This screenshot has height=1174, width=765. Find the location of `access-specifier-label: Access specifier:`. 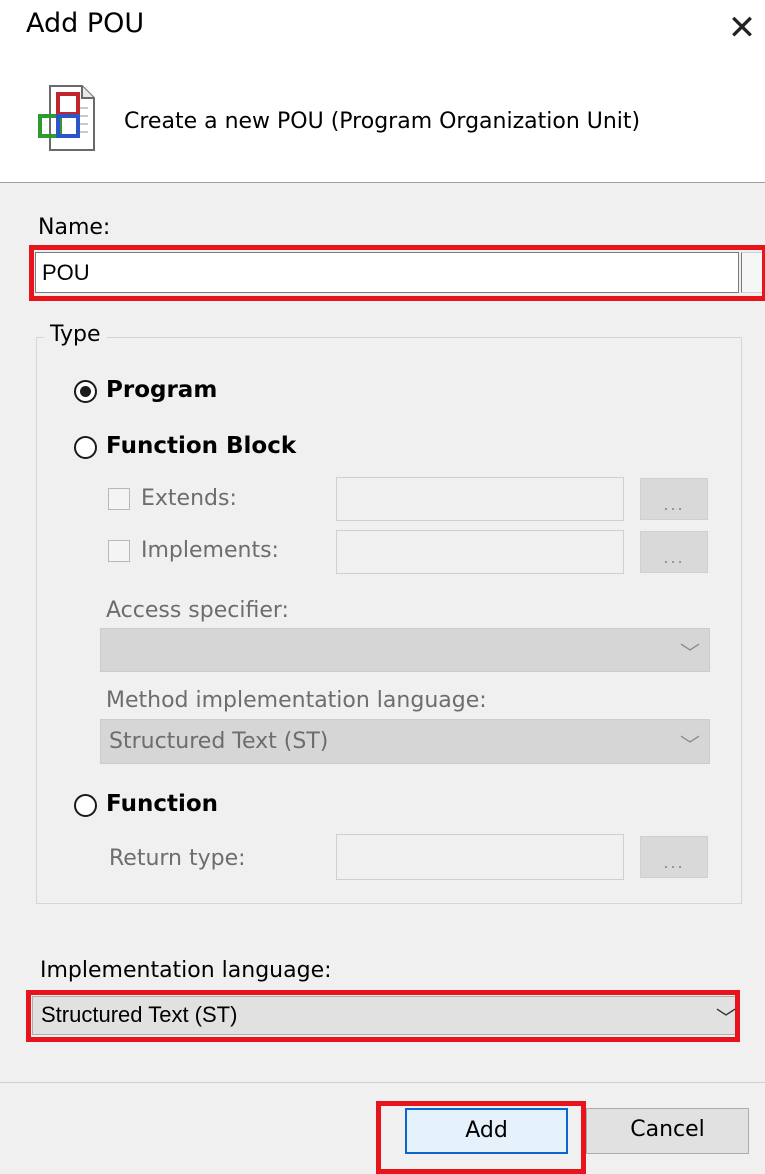

access-specifier-label: Access specifier: is located at coordinates (197, 610).